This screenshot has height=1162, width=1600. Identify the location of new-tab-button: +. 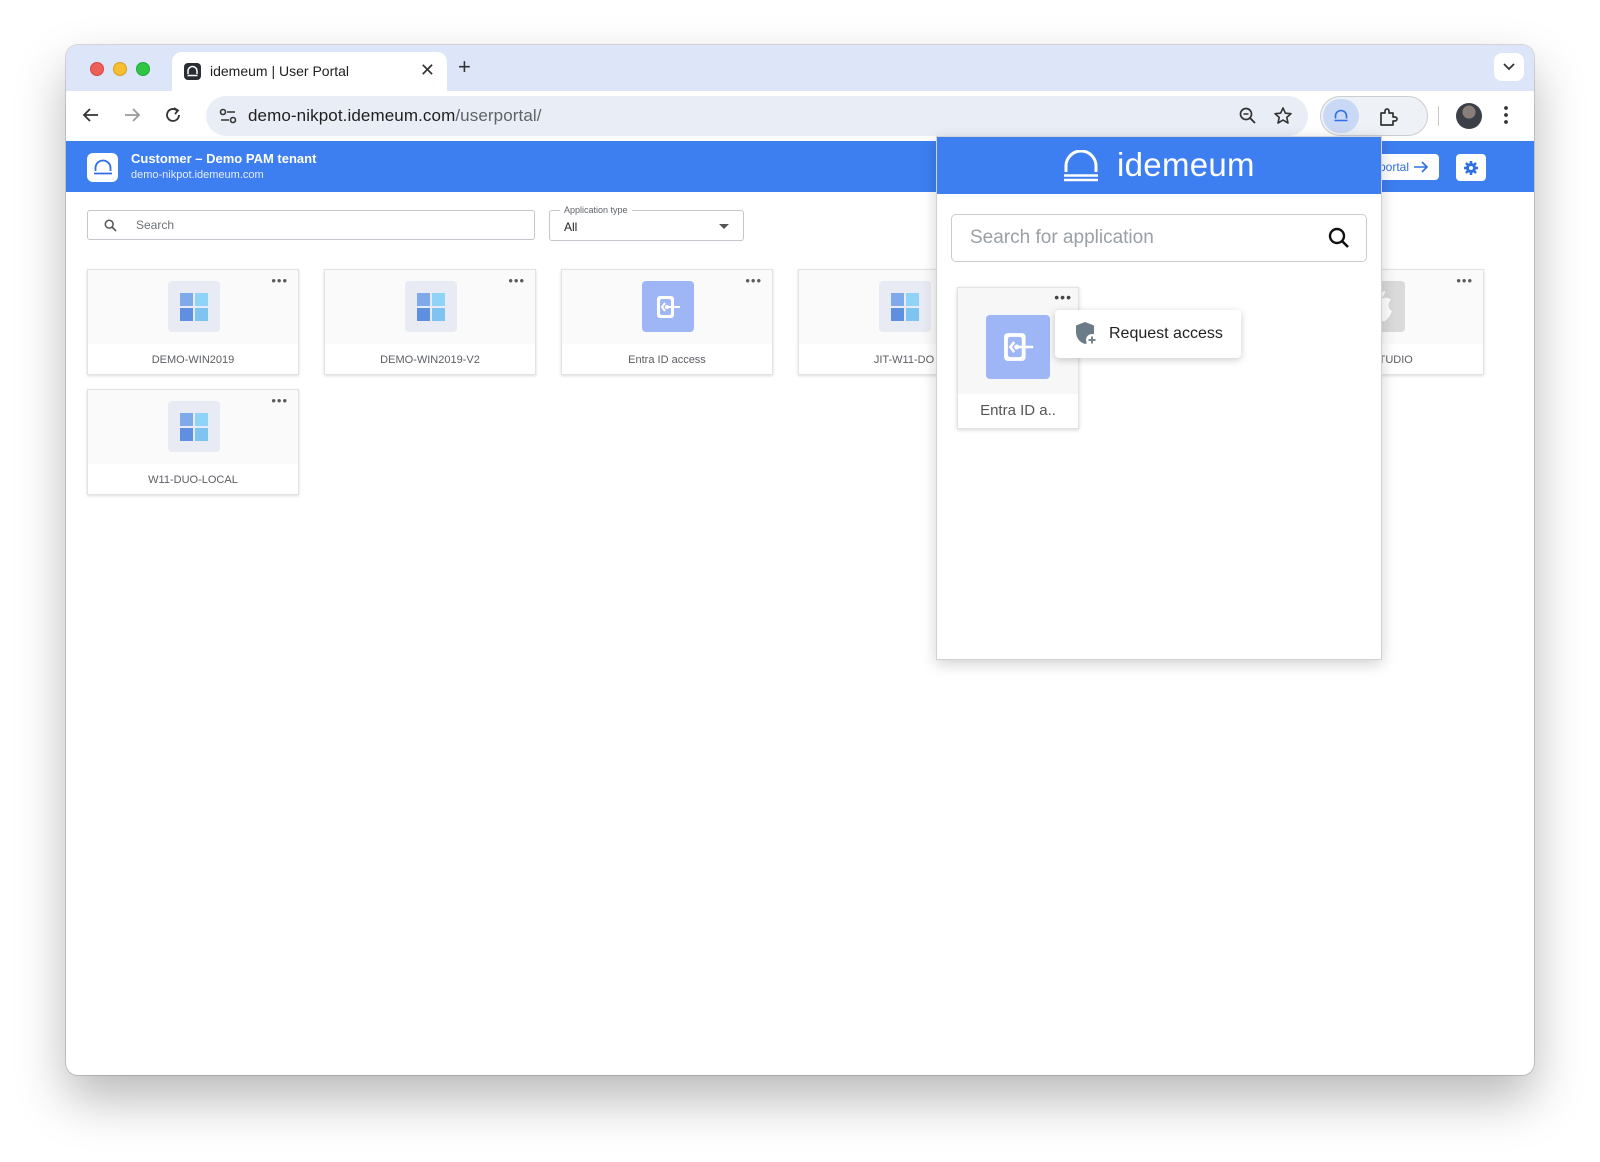
(464, 67).